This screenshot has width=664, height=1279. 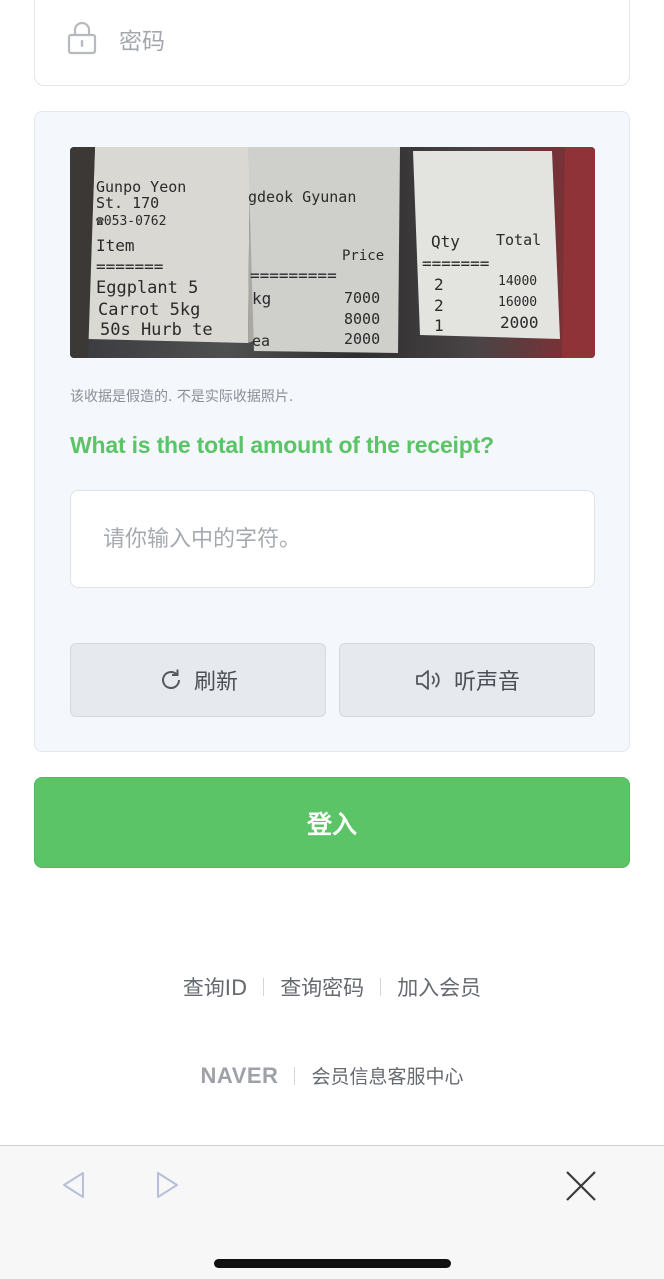 What do you see at coordinates (581, 1186) in the screenshot?
I see `close-icon` at bounding box center [581, 1186].